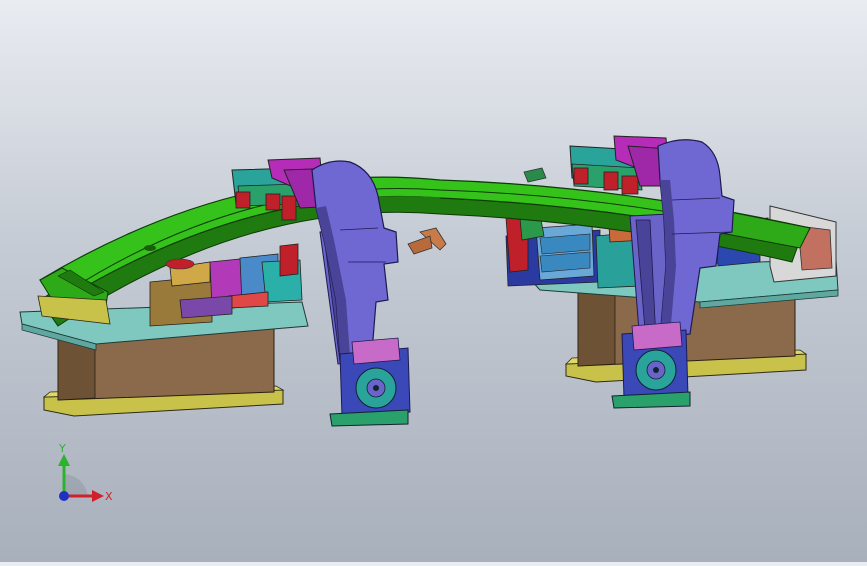  What do you see at coordinates (64, 496) in the screenshot?
I see `z-axis-dot` at bounding box center [64, 496].